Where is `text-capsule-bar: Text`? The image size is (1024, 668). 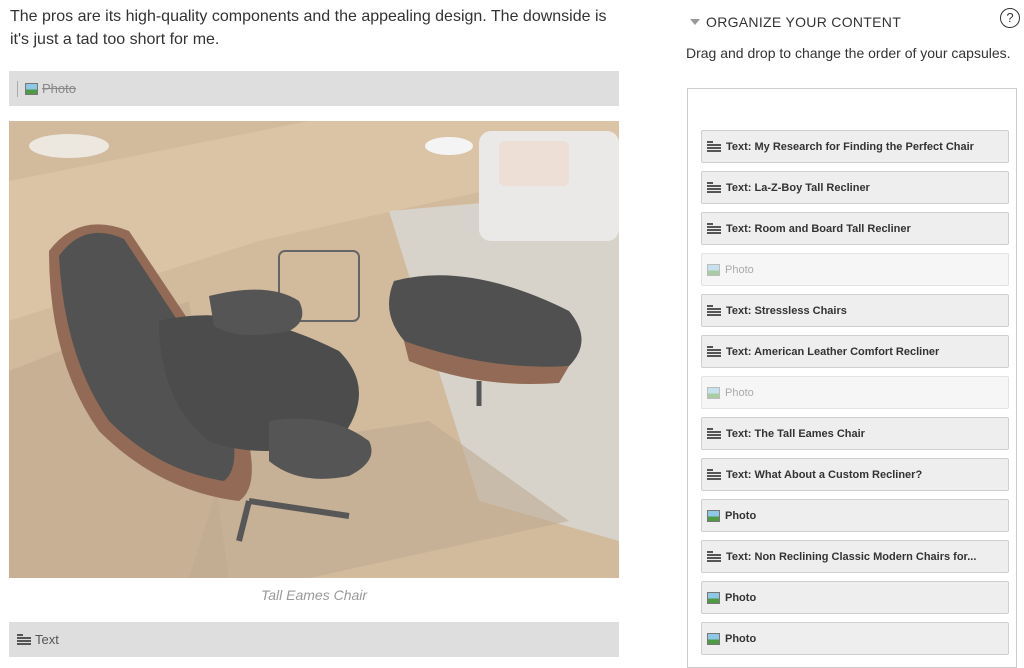
text-capsule-bar: Text is located at coordinates (314, 639).